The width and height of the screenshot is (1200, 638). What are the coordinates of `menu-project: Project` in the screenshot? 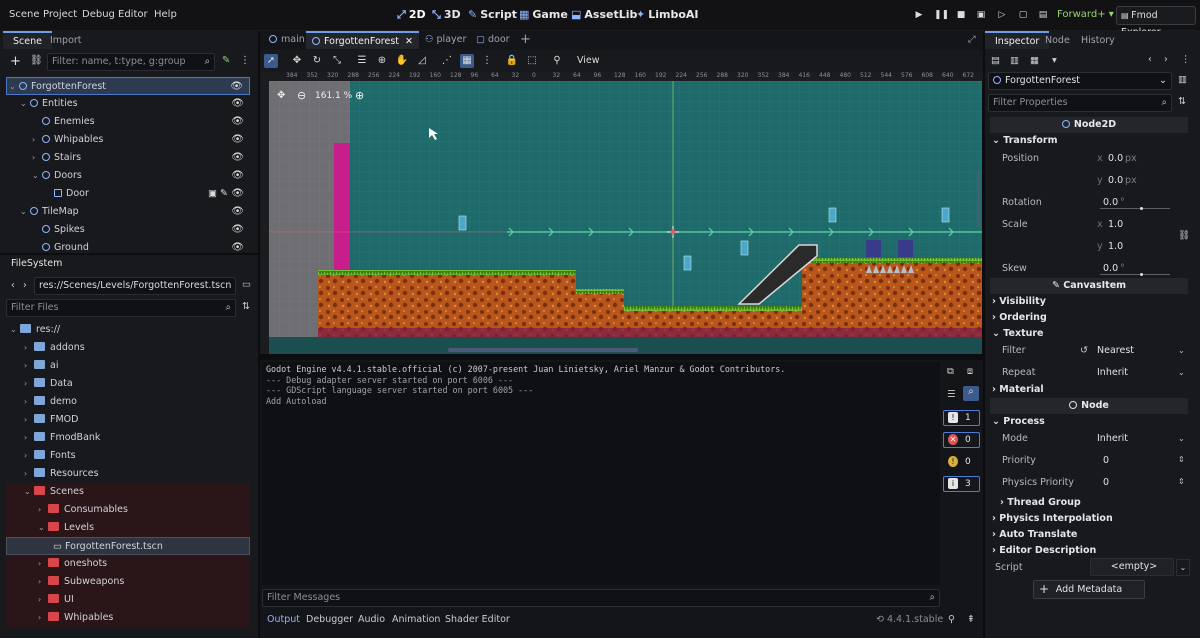 It's located at (60, 14).